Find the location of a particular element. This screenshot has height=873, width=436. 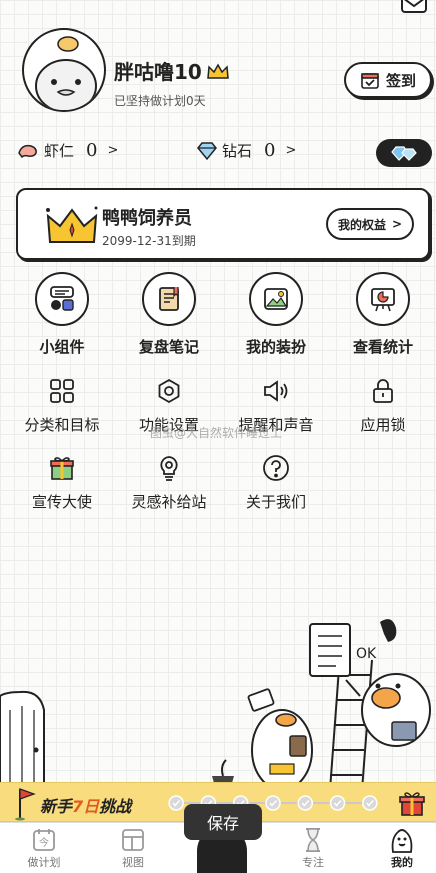

widget-entry: 小组件 is located at coordinates (62, 314).